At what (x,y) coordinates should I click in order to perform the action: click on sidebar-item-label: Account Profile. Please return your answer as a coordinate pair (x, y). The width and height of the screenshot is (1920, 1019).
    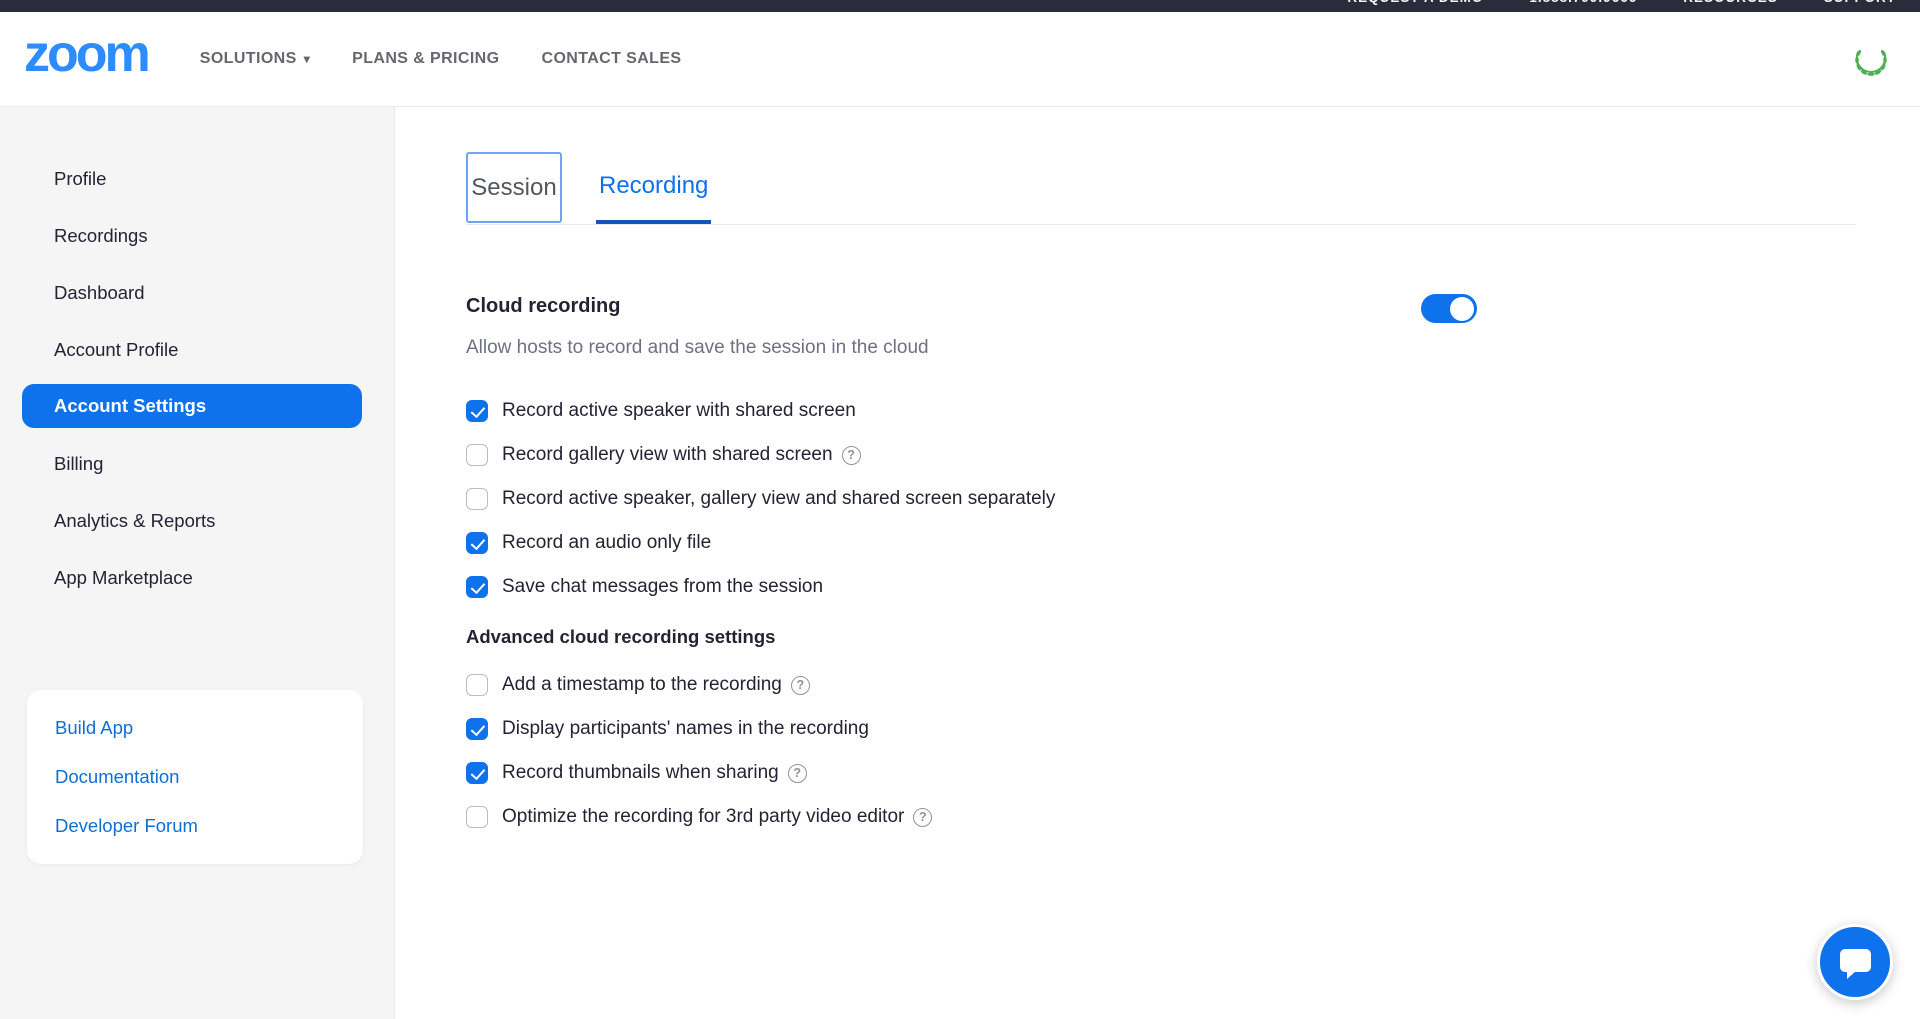
    Looking at the image, I should click on (116, 349).